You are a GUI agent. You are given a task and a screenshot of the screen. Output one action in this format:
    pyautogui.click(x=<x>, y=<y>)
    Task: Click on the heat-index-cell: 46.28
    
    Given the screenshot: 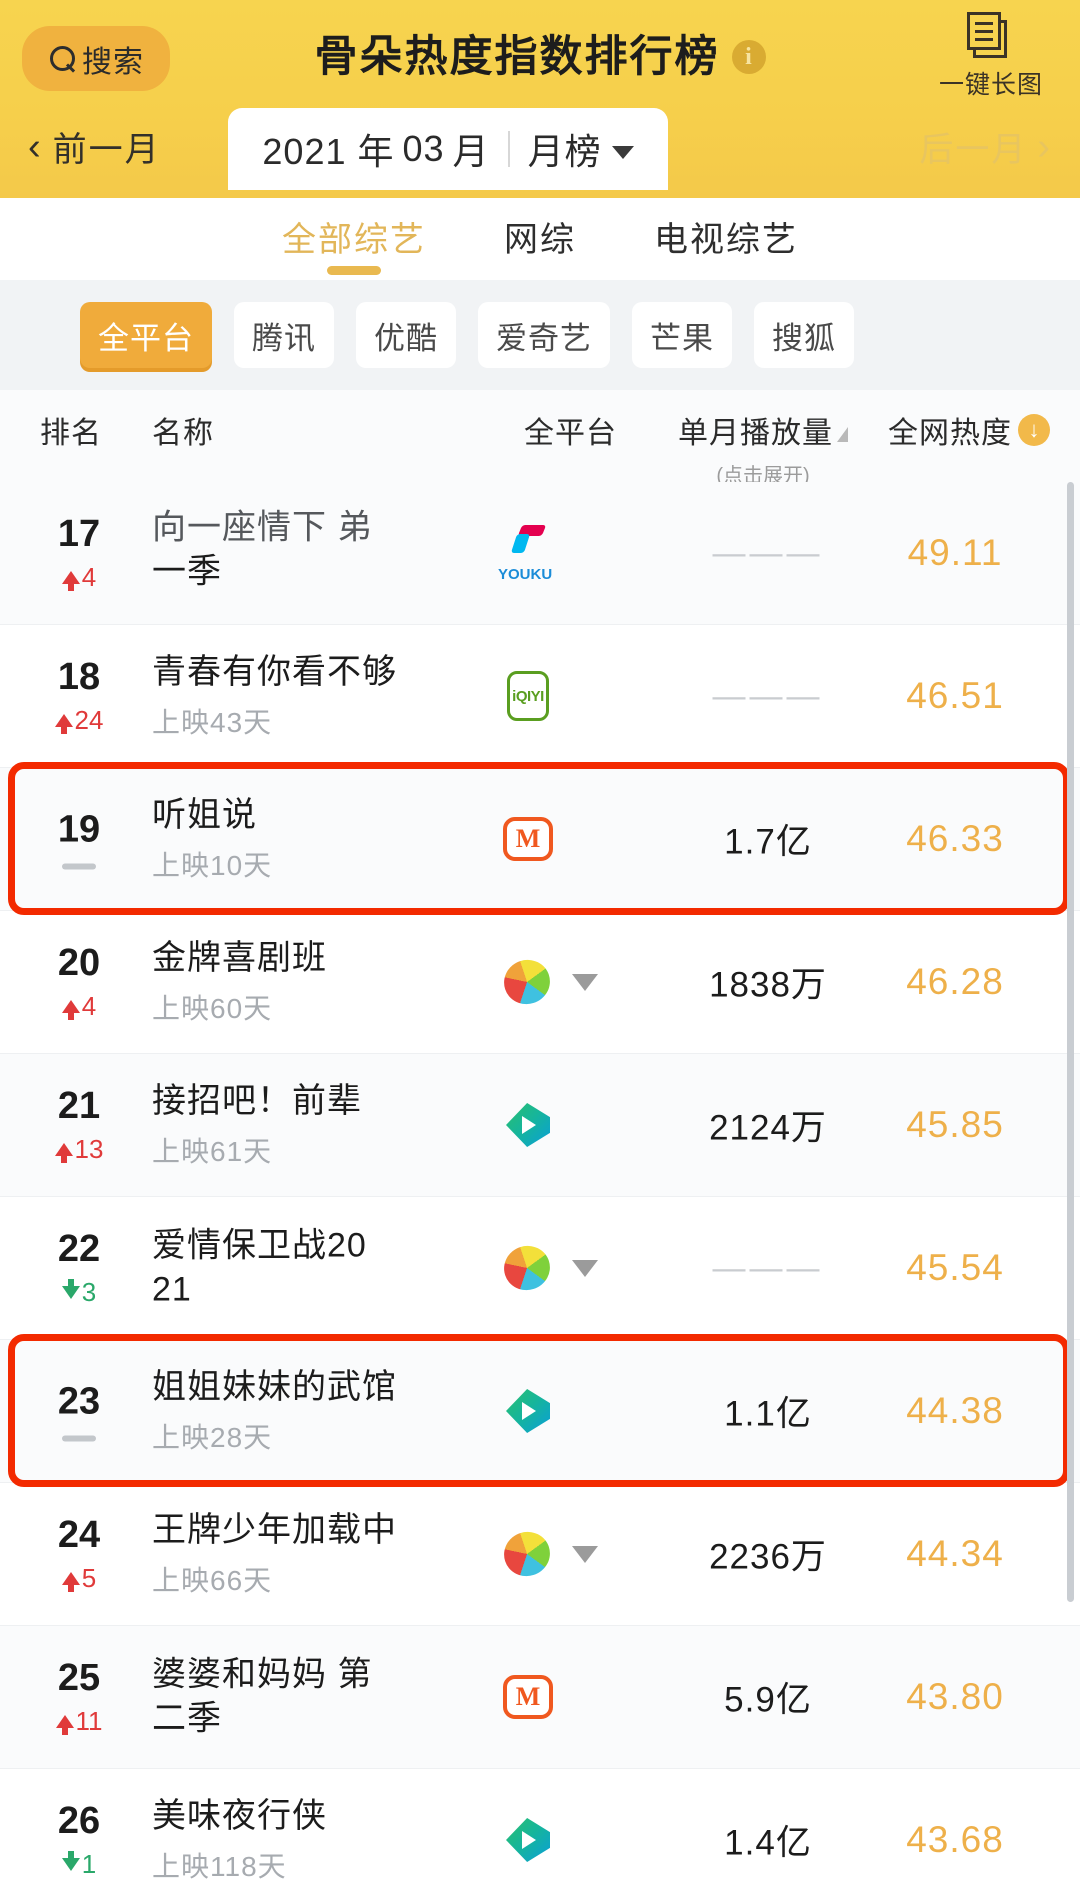 What is the action you would take?
    pyautogui.click(x=955, y=981)
    